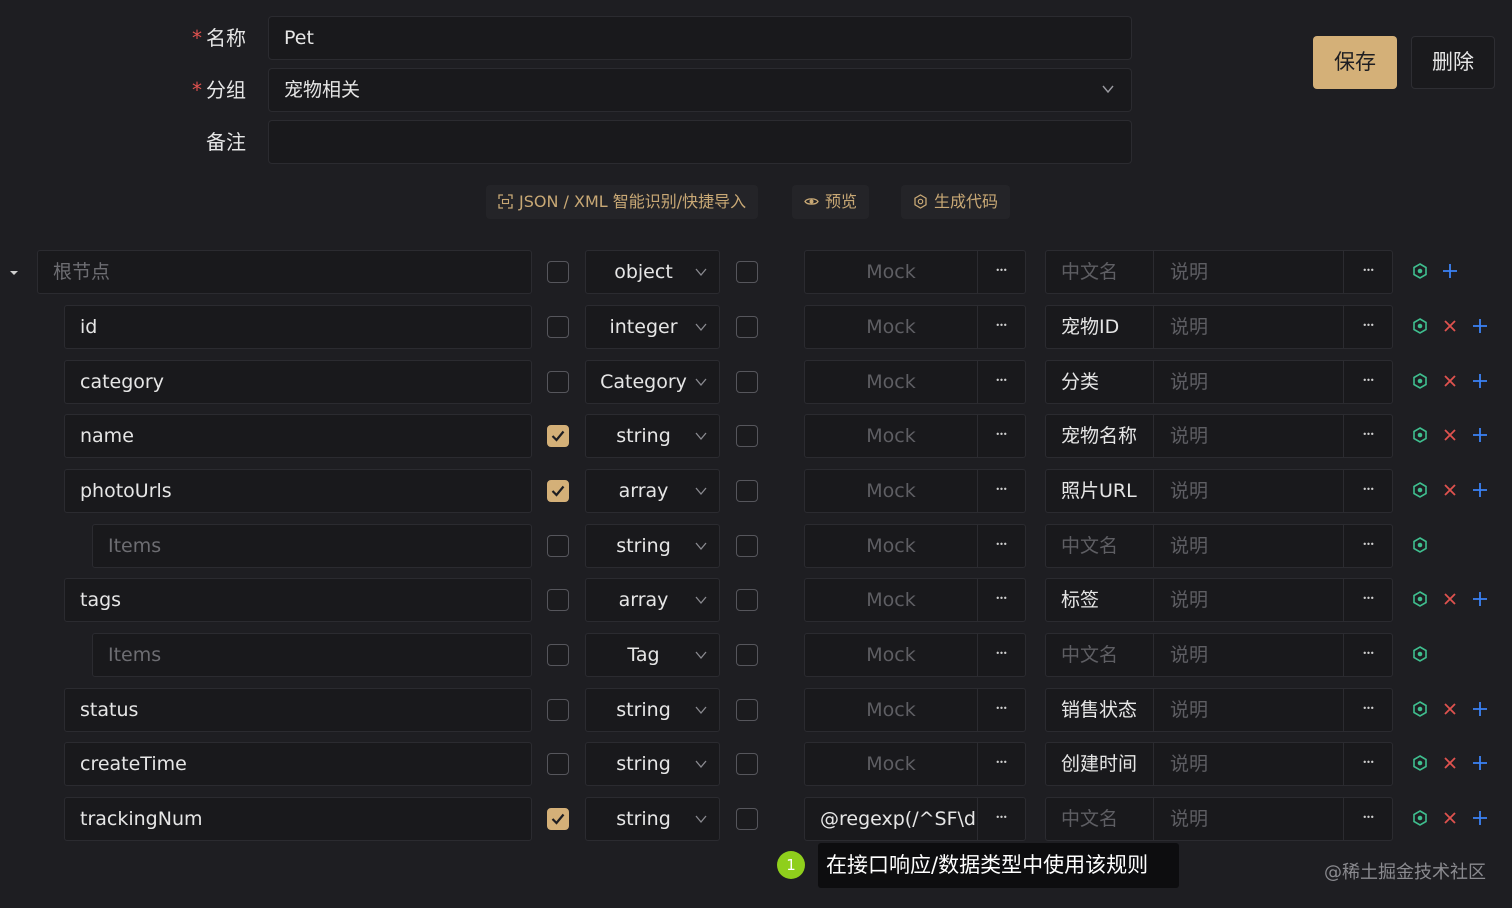 Image resolution: width=1512 pixels, height=908 pixels. I want to click on type-select: Tag, so click(652, 655).